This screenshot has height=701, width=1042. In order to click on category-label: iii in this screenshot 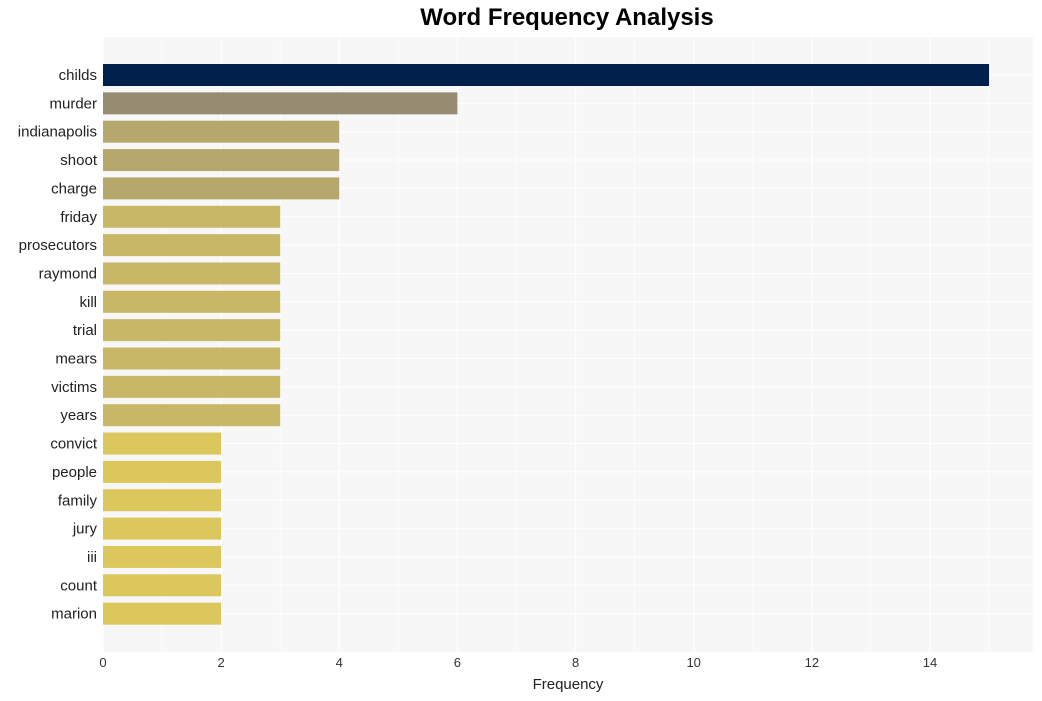, I will do `click(92, 557)`.